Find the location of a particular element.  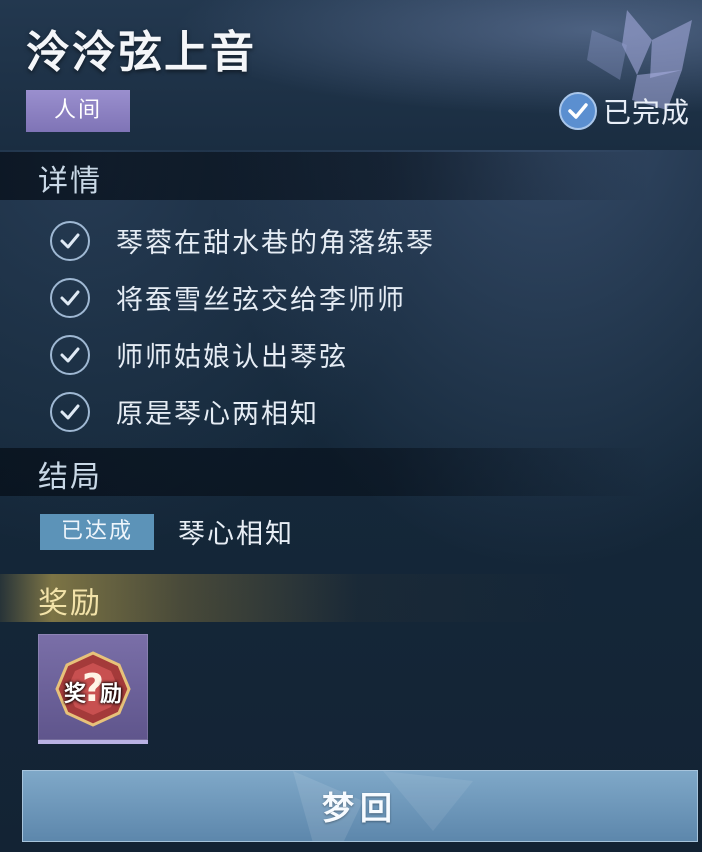

step-item: 琴蓉在甜水巷的角落练琴 is located at coordinates (242, 240).